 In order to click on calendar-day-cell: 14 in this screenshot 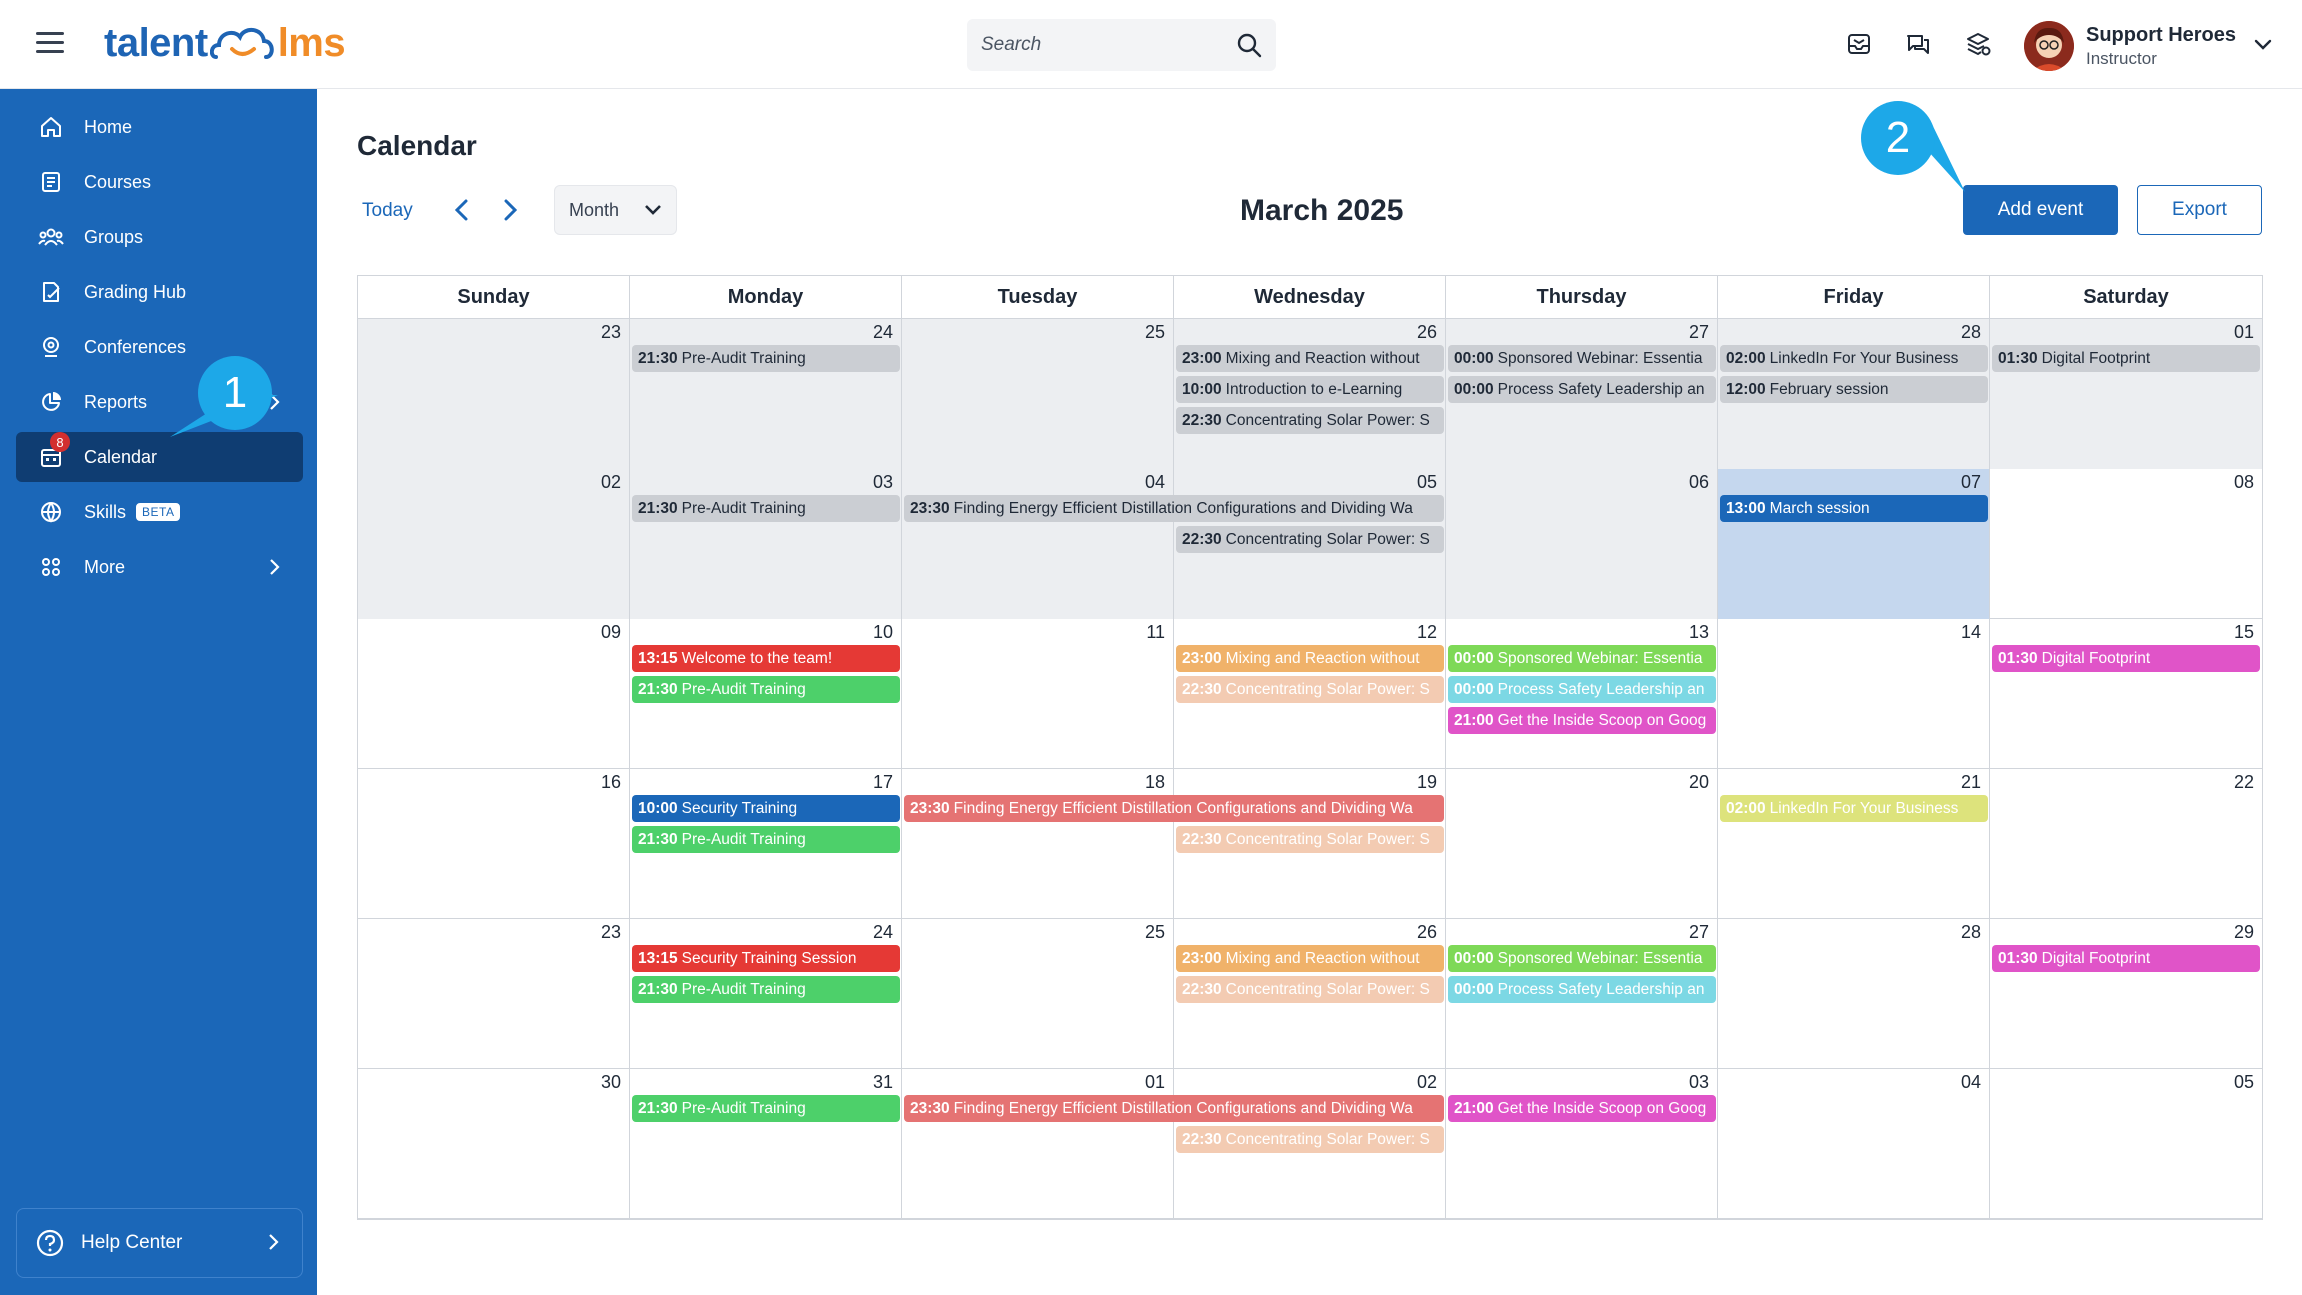, I will do `click(1854, 694)`.